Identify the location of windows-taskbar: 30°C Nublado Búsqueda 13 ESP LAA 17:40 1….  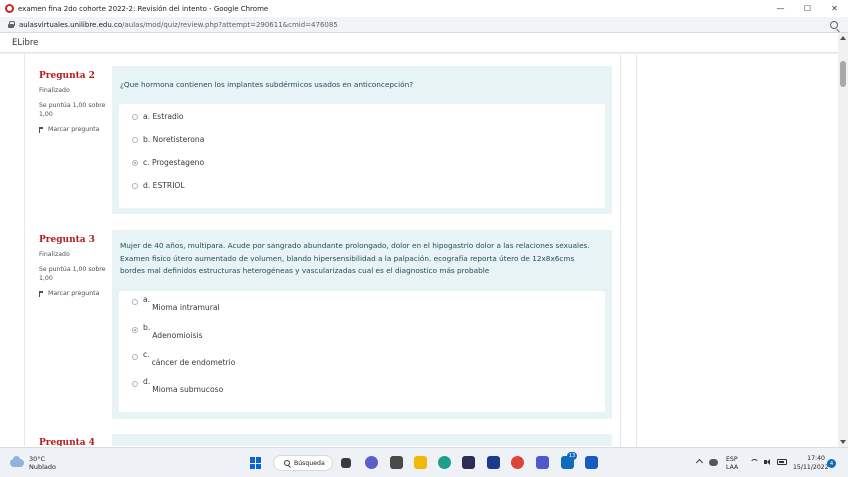
(424, 462).